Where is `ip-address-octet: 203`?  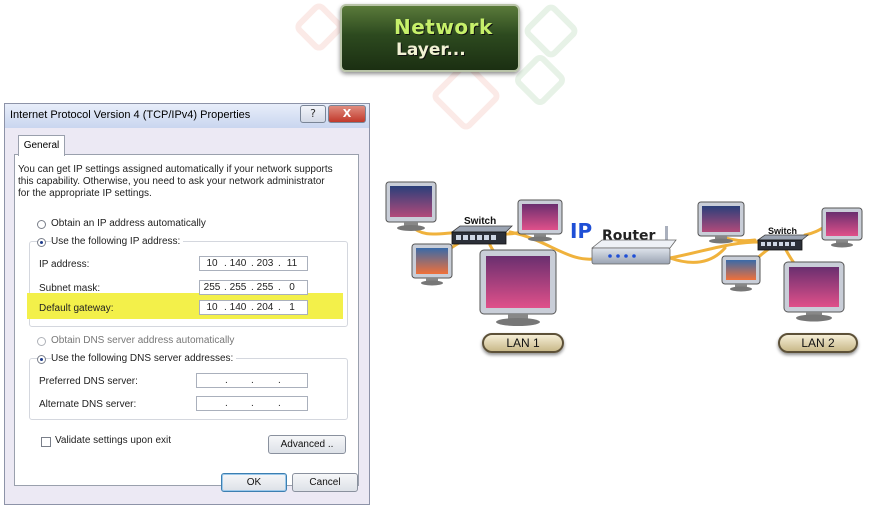
ip-address-octet: 203 is located at coordinates (265, 263).